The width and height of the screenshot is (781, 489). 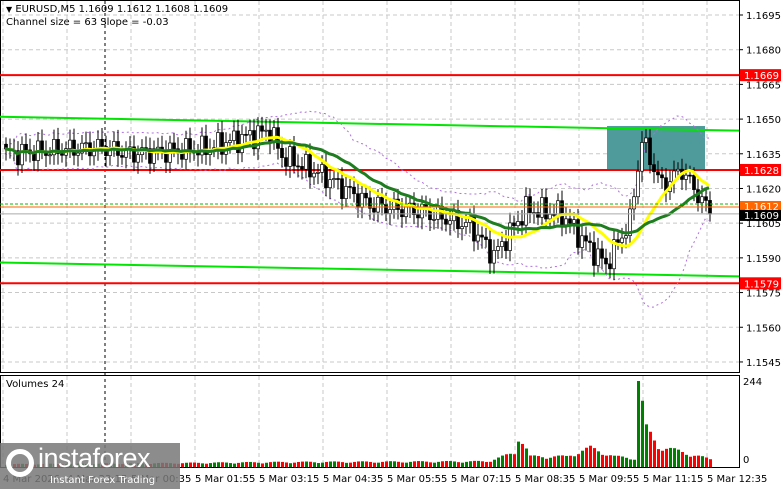 I want to click on volume-max-label: 244, so click(x=753, y=382).